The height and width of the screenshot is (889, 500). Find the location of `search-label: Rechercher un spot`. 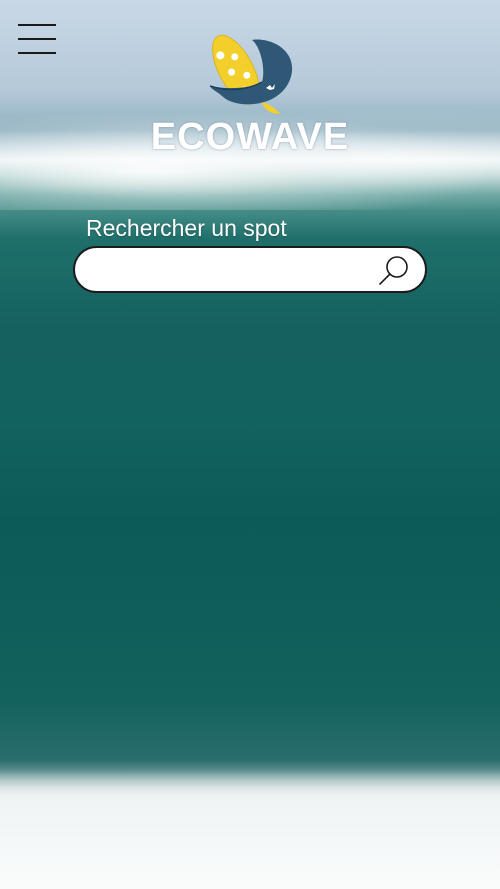

search-label: Rechercher un spot is located at coordinates (186, 228).